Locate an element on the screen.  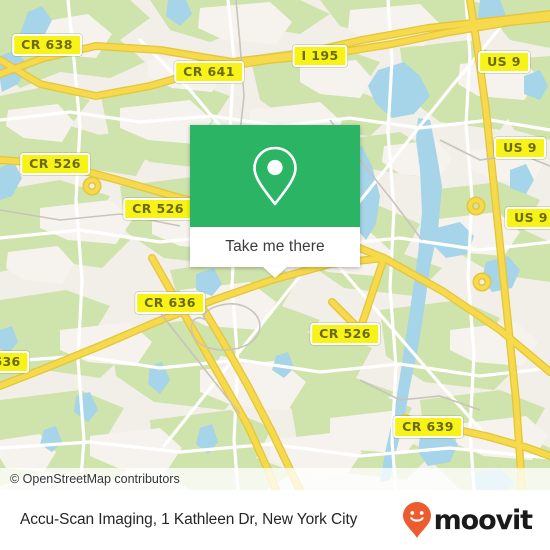
take-me-there-label: Take me there is located at coordinates (275, 246).